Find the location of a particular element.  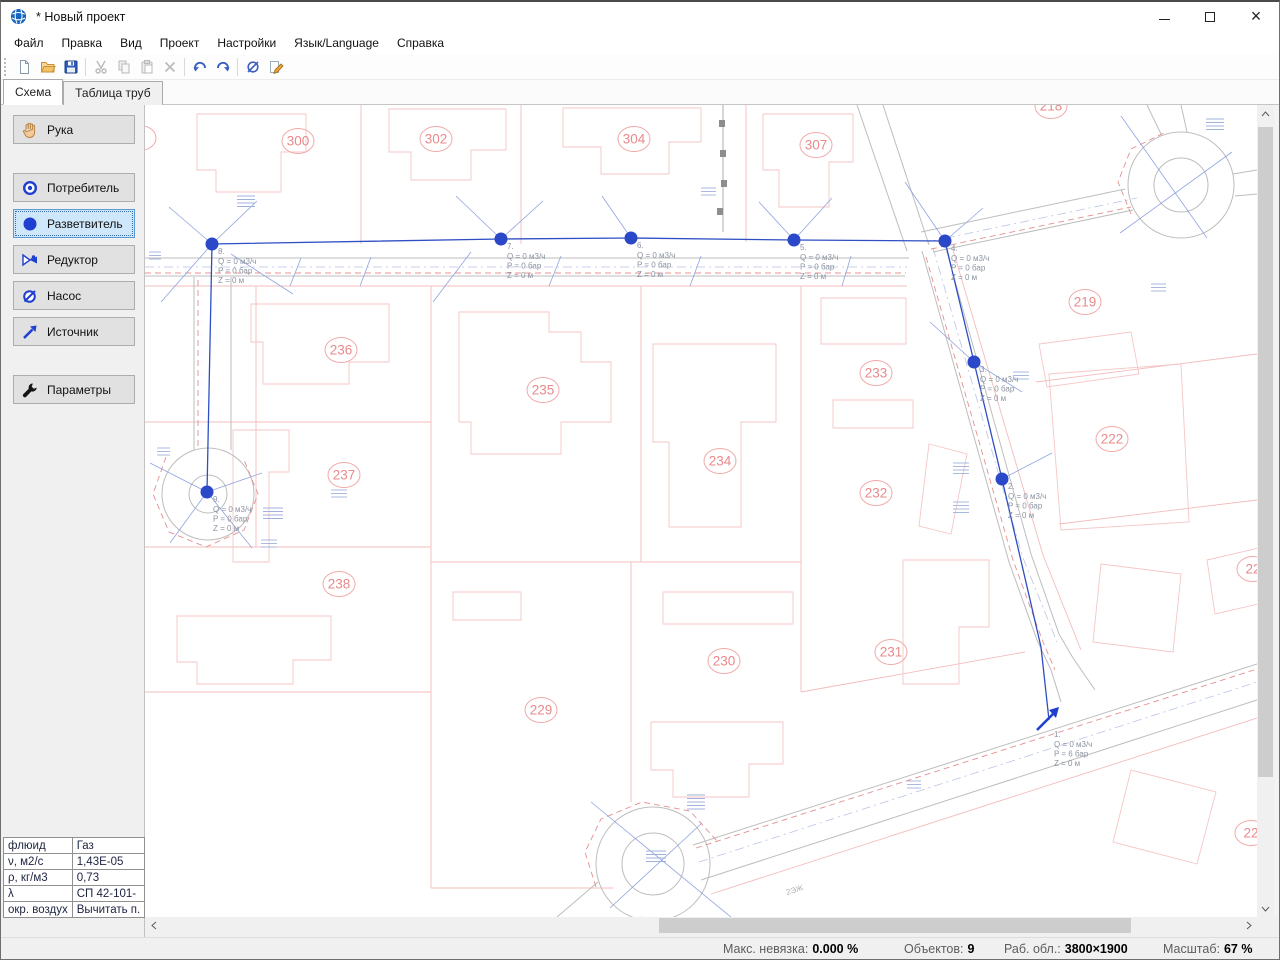

road-centerline is located at coordinates (977, 772).